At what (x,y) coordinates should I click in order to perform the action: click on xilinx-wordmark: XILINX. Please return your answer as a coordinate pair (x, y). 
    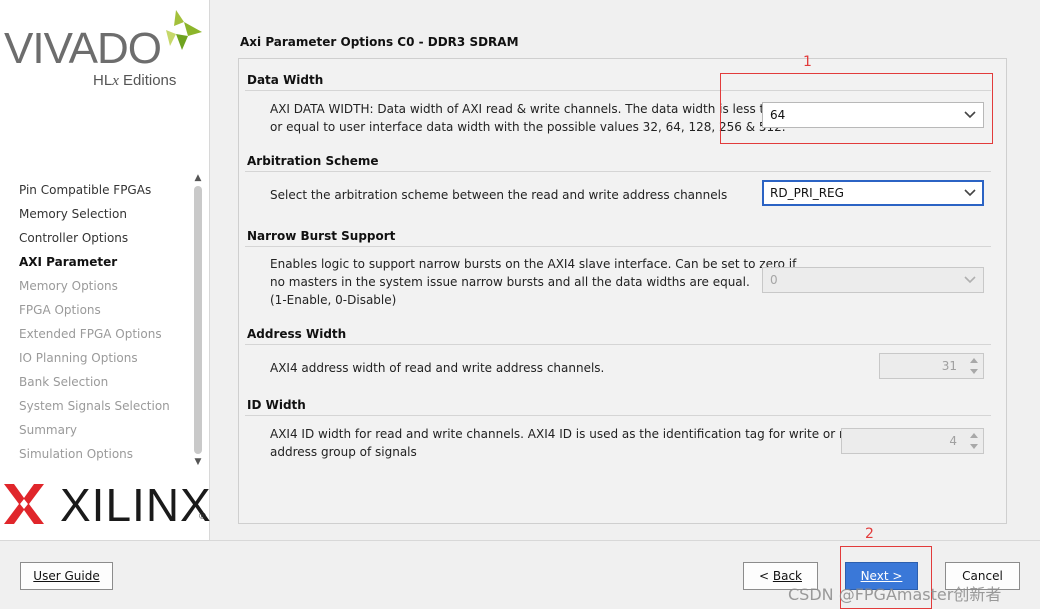
    Looking at the image, I should click on (136, 505).